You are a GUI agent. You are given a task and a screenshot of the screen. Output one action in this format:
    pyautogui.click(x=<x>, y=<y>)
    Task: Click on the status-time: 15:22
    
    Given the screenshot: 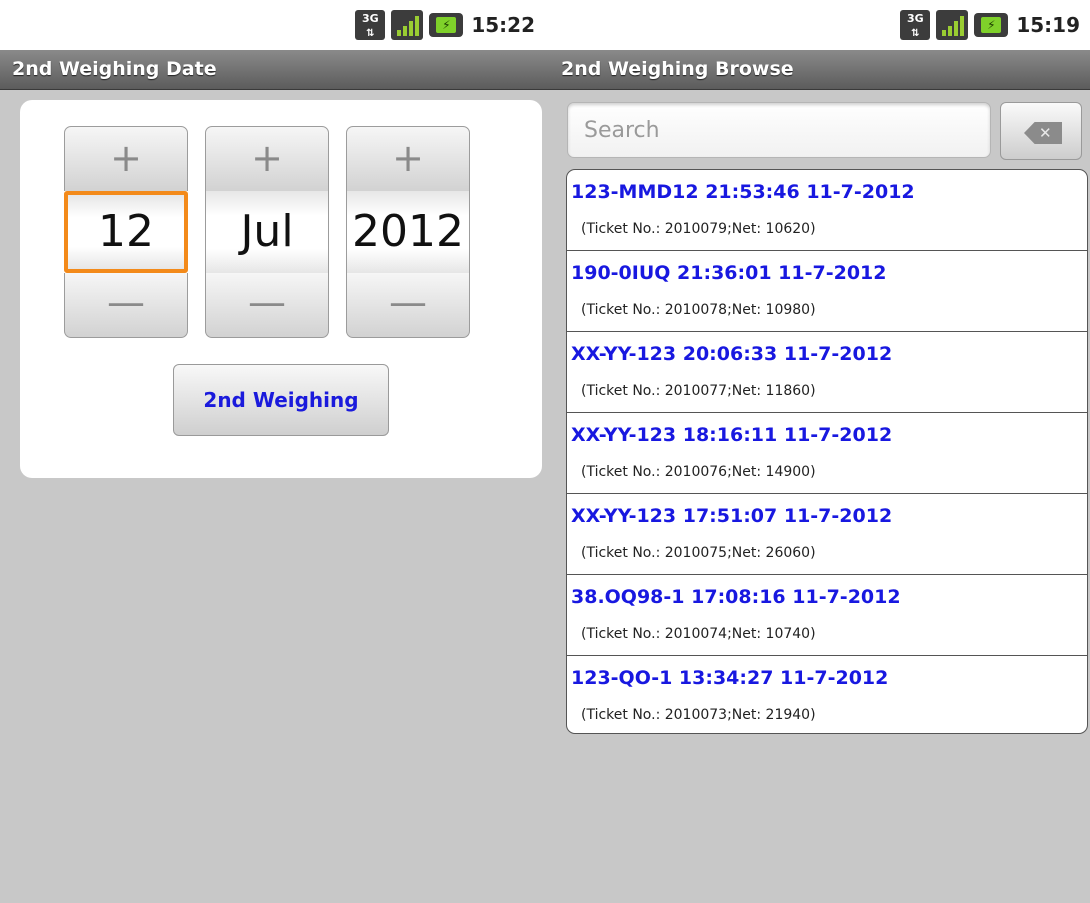 What is the action you would take?
    pyautogui.click(x=503, y=25)
    